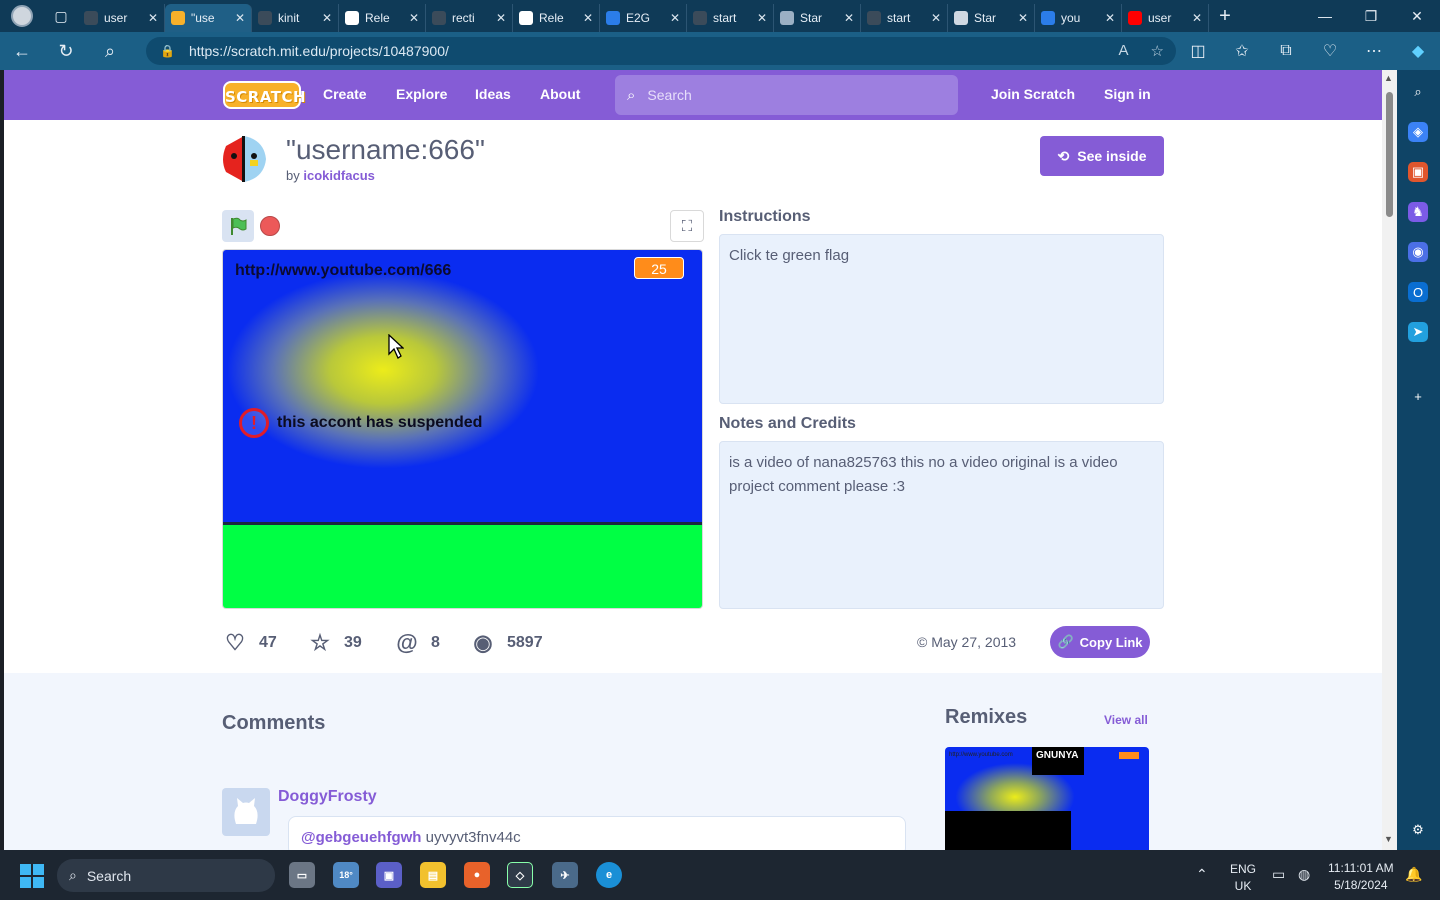 The height and width of the screenshot is (900, 1440). Describe the element at coordinates (1388, 839) in the screenshot. I see `scroll-down-arrow: ▼` at that location.